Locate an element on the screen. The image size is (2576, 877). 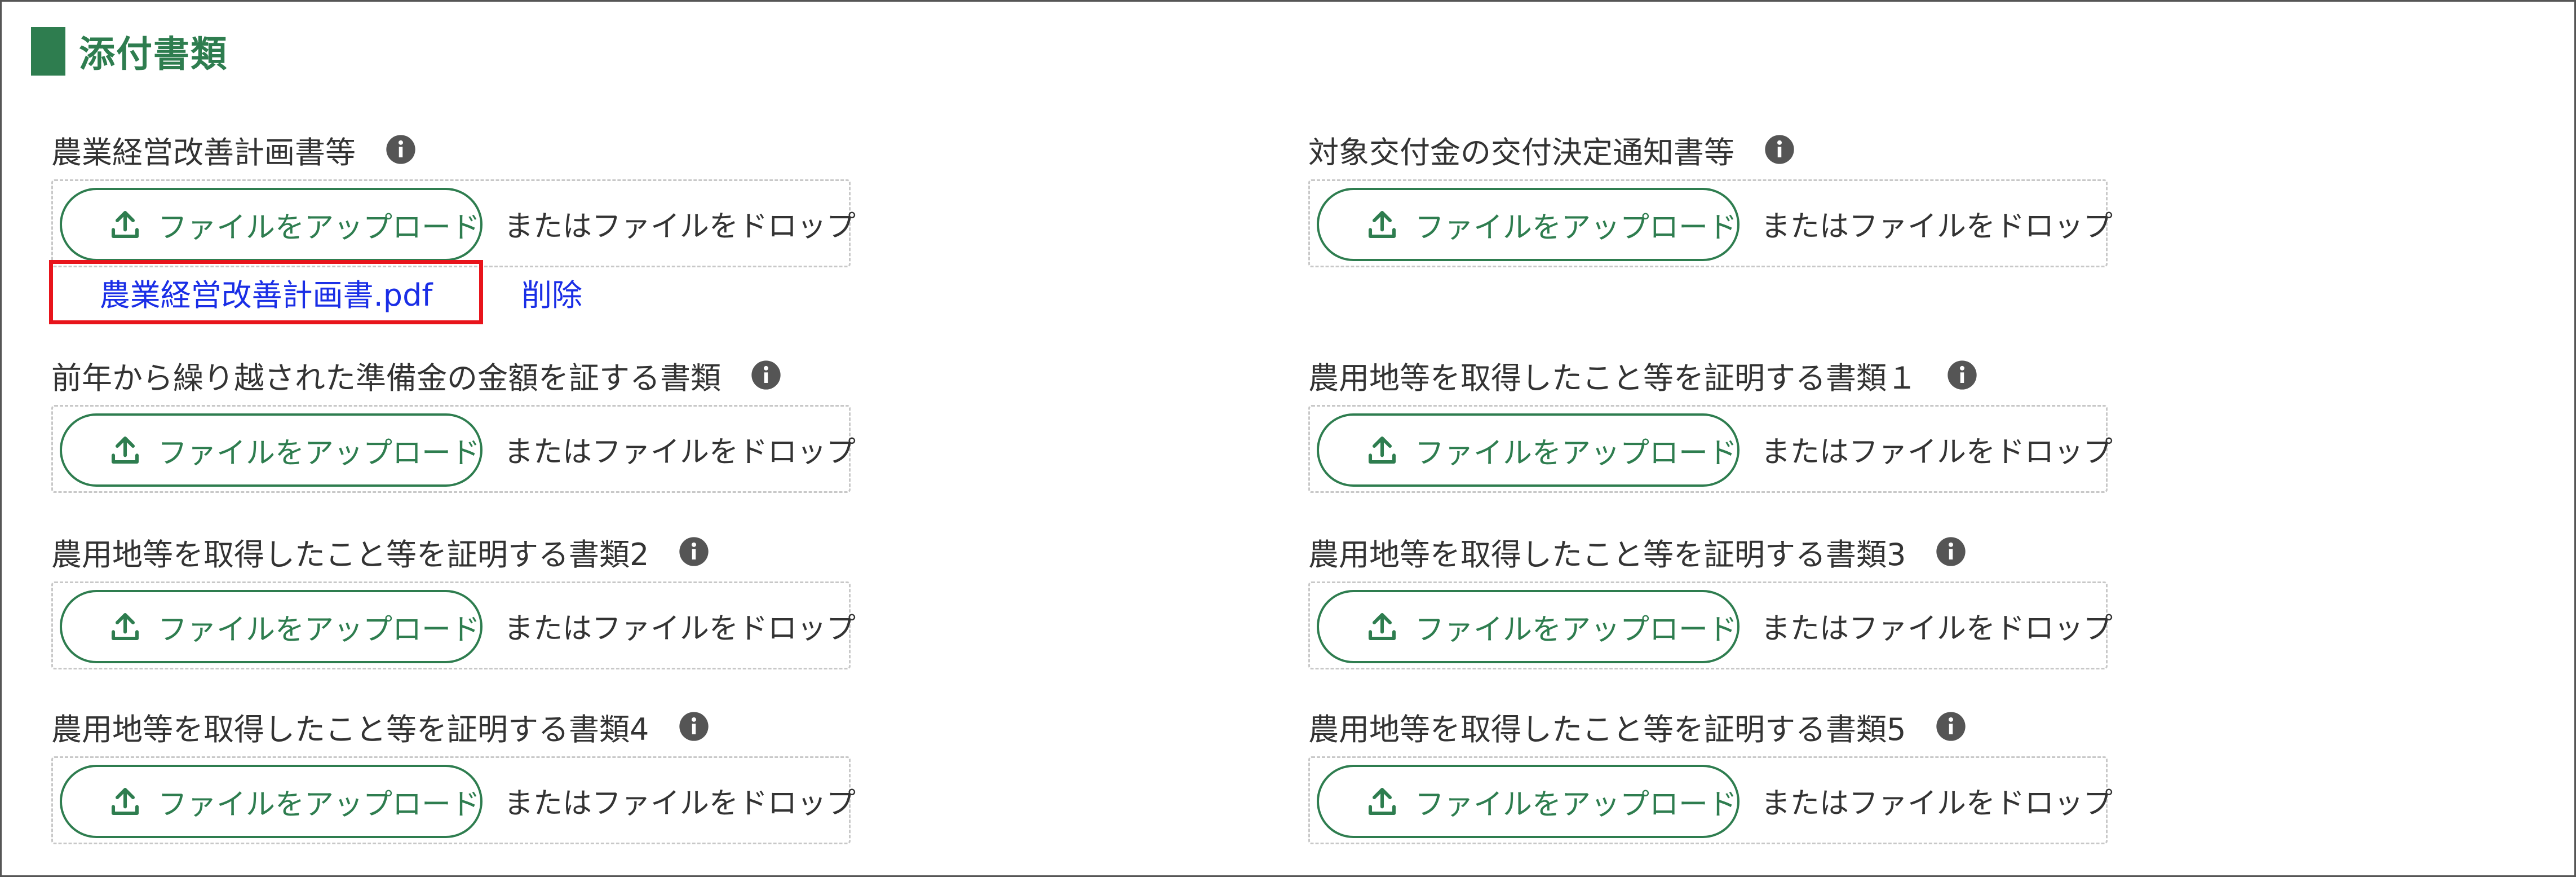
field-label-row: 農用地等を取得したこと等を証明する書類3 is located at coordinates (1708, 552).